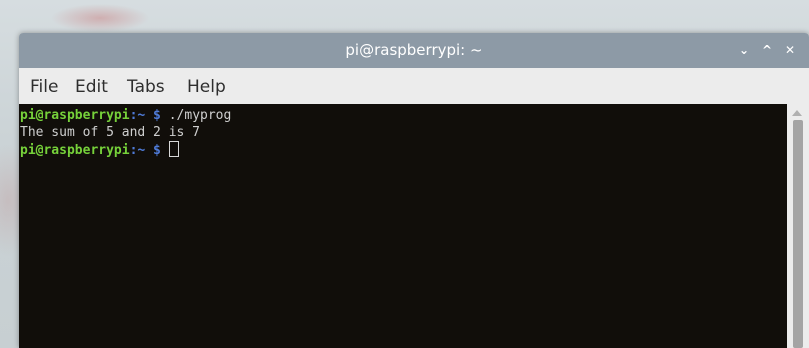 The height and width of the screenshot is (348, 809). Describe the element at coordinates (414, 86) in the screenshot. I see `menu-bar: File Edit Tabs Help` at that location.